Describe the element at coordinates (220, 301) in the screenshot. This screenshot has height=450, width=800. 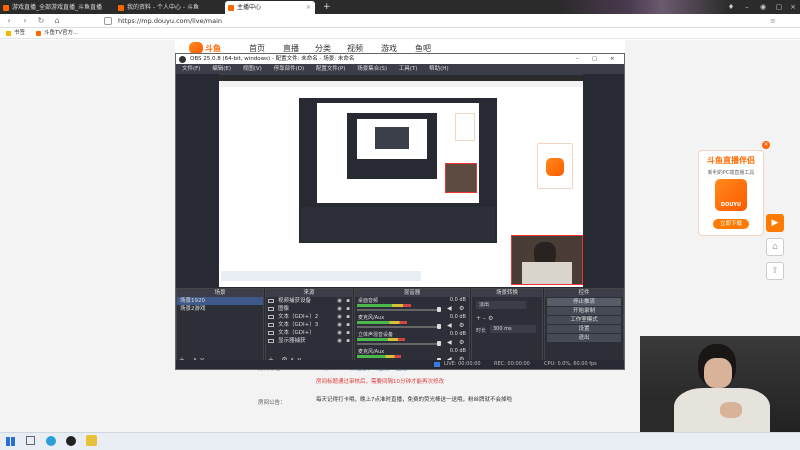
I see `scene-item: 场景1920` at that location.